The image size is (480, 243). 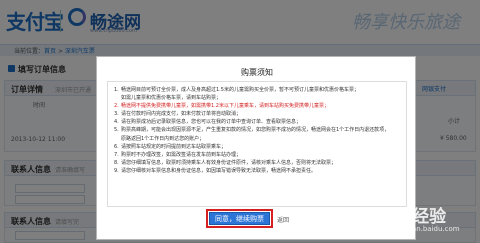 What do you see at coordinates (411, 217) in the screenshot?
I see `baidu-watermark: Bai 经验` at bounding box center [411, 217].